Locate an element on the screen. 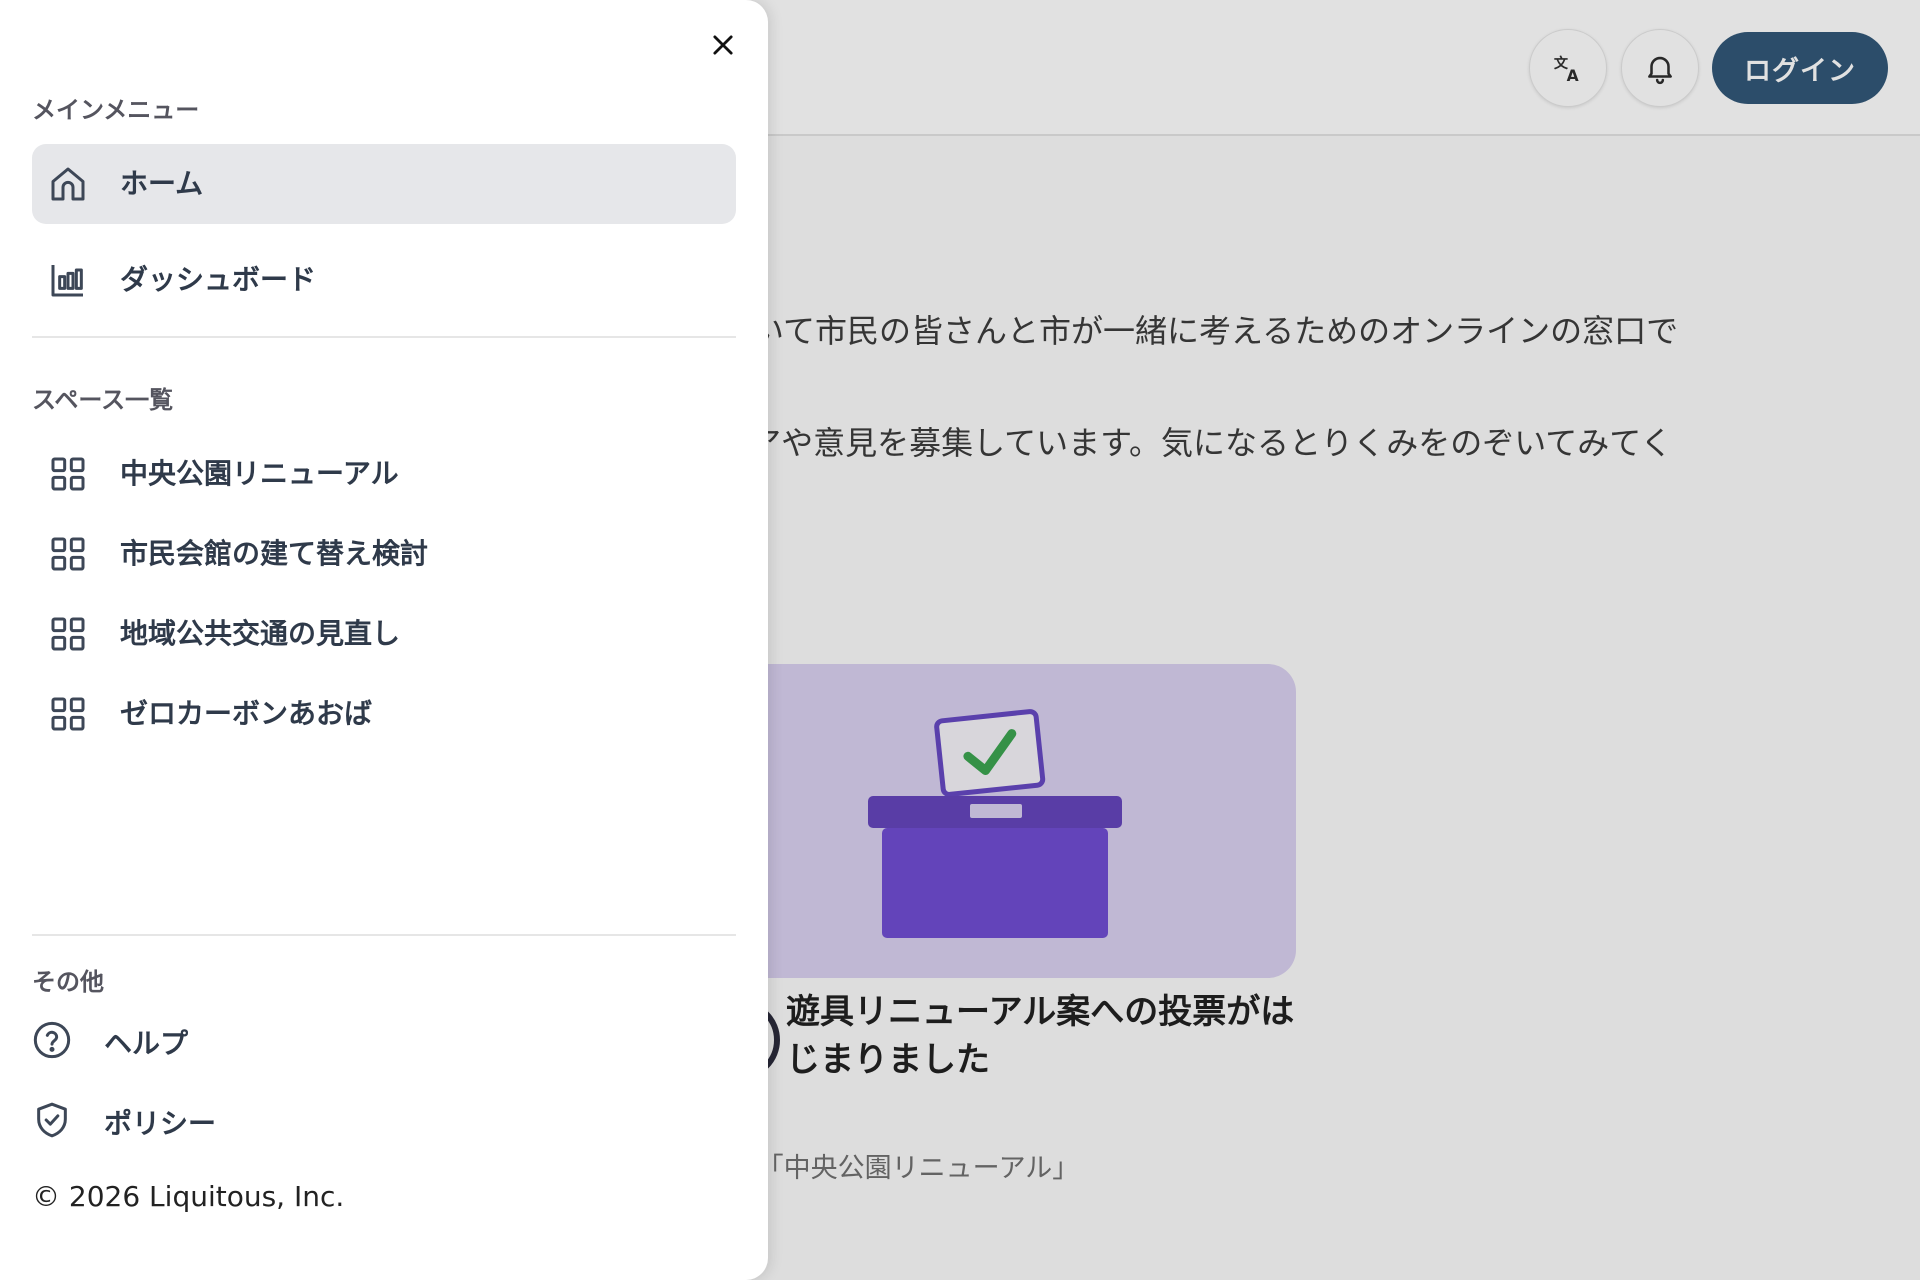  nav-item-home: ホーム is located at coordinates (384, 184).